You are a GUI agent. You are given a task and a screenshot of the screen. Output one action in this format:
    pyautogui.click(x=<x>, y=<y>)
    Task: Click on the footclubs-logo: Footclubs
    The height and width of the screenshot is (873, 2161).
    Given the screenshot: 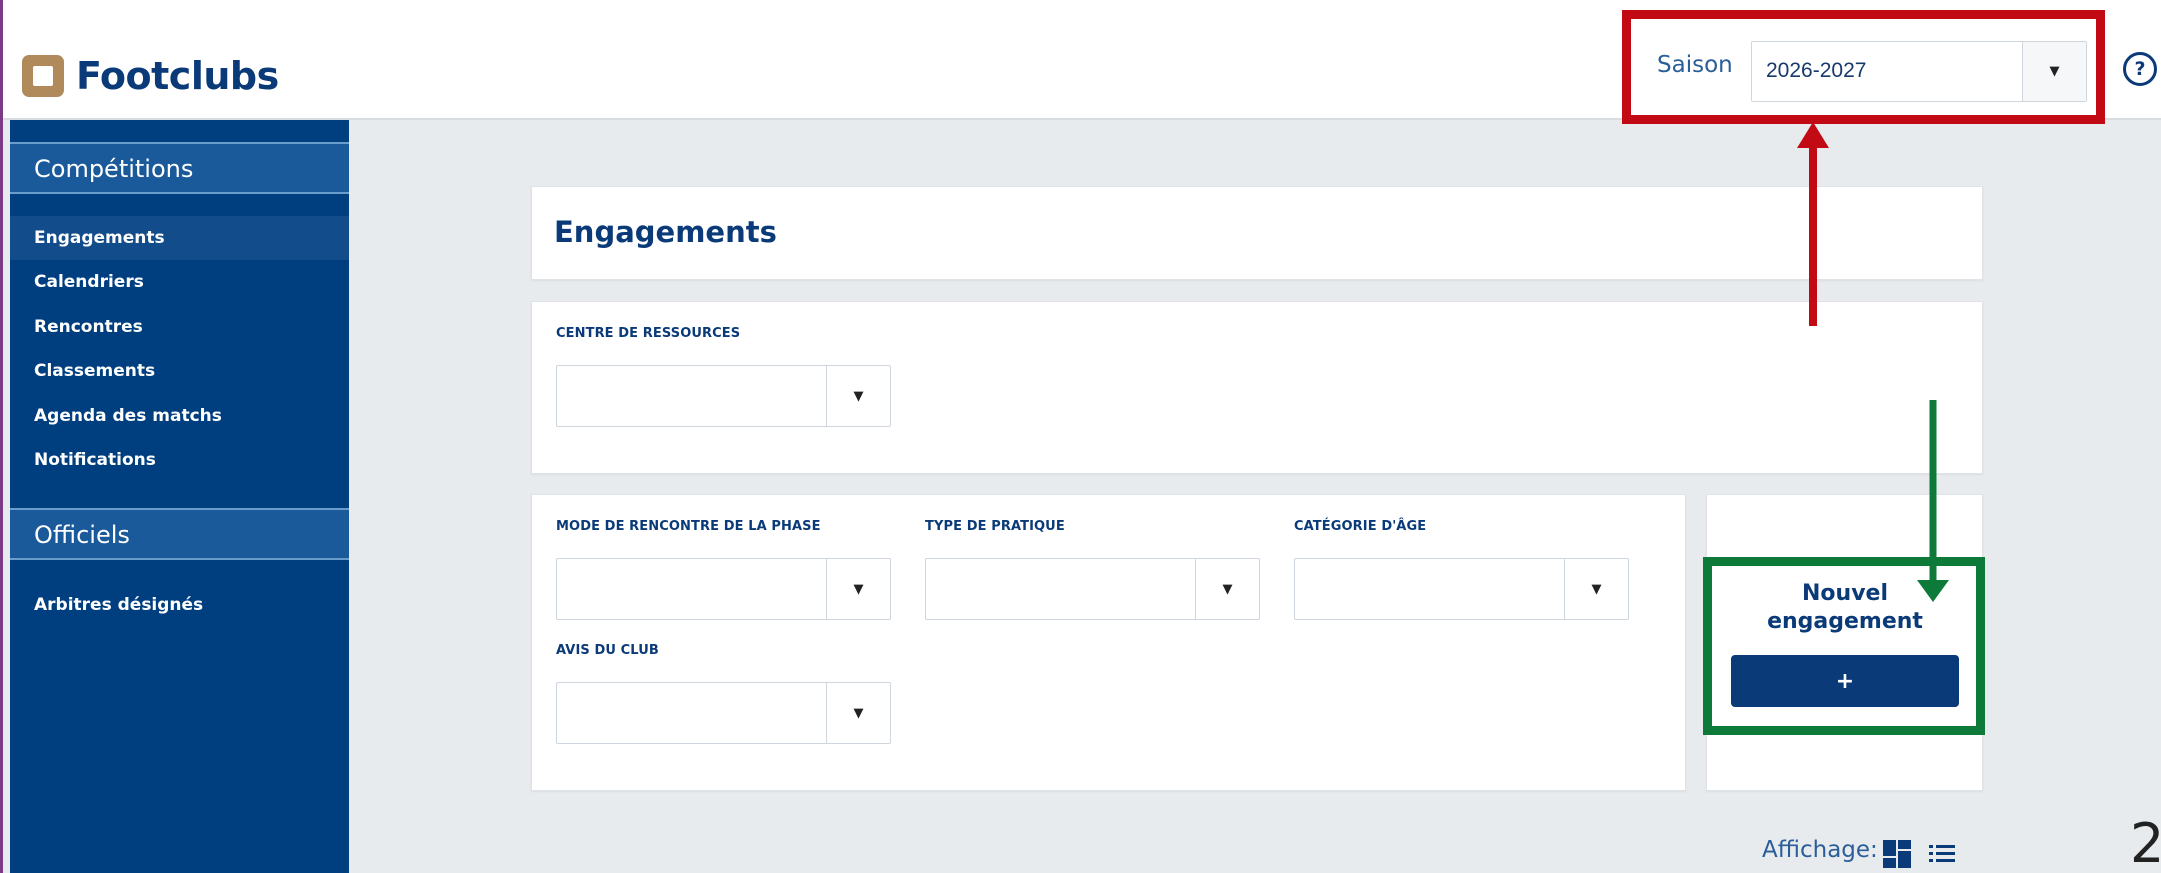 What is the action you would take?
    pyautogui.click(x=150, y=76)
    